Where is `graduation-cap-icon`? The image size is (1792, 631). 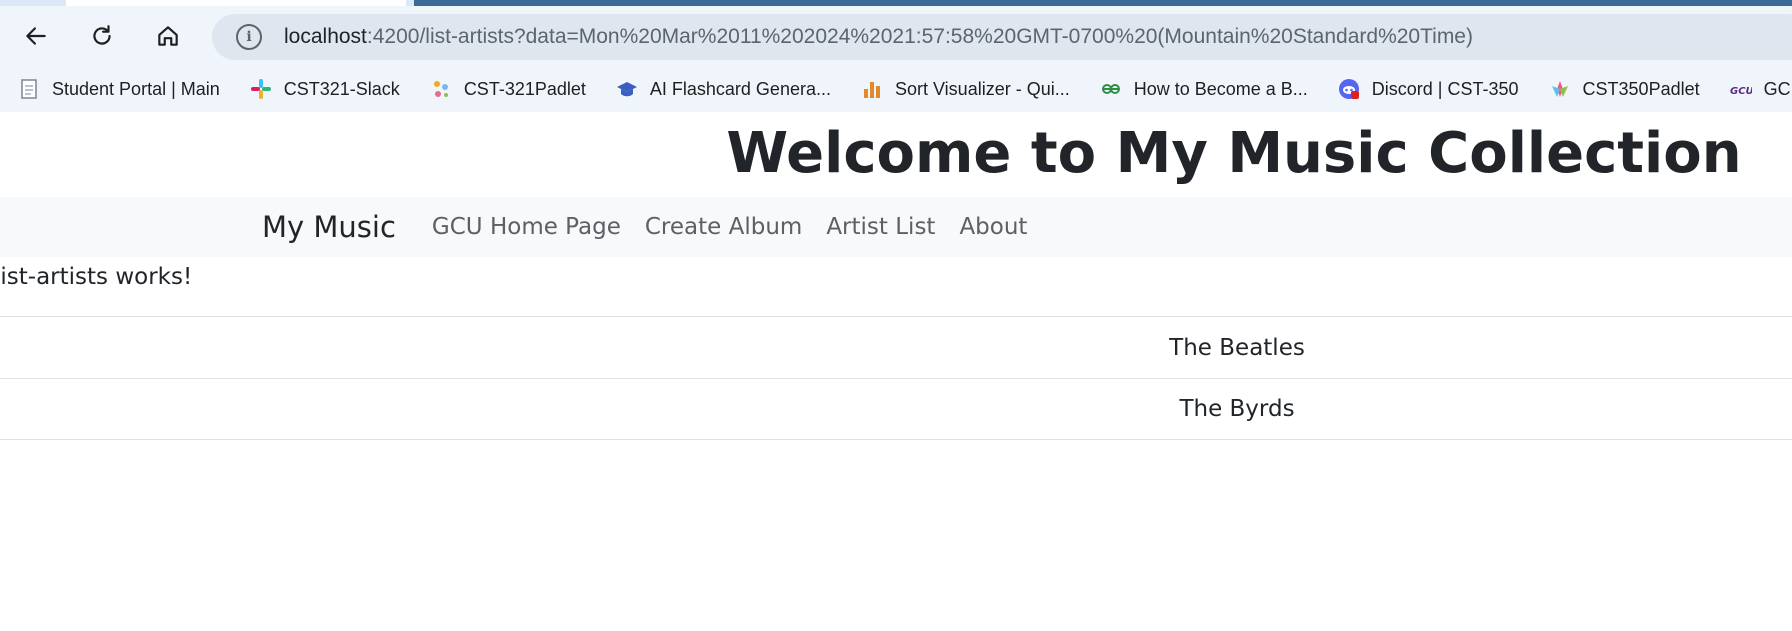 graduation-cap-icon is located at coordinates (627, 89).